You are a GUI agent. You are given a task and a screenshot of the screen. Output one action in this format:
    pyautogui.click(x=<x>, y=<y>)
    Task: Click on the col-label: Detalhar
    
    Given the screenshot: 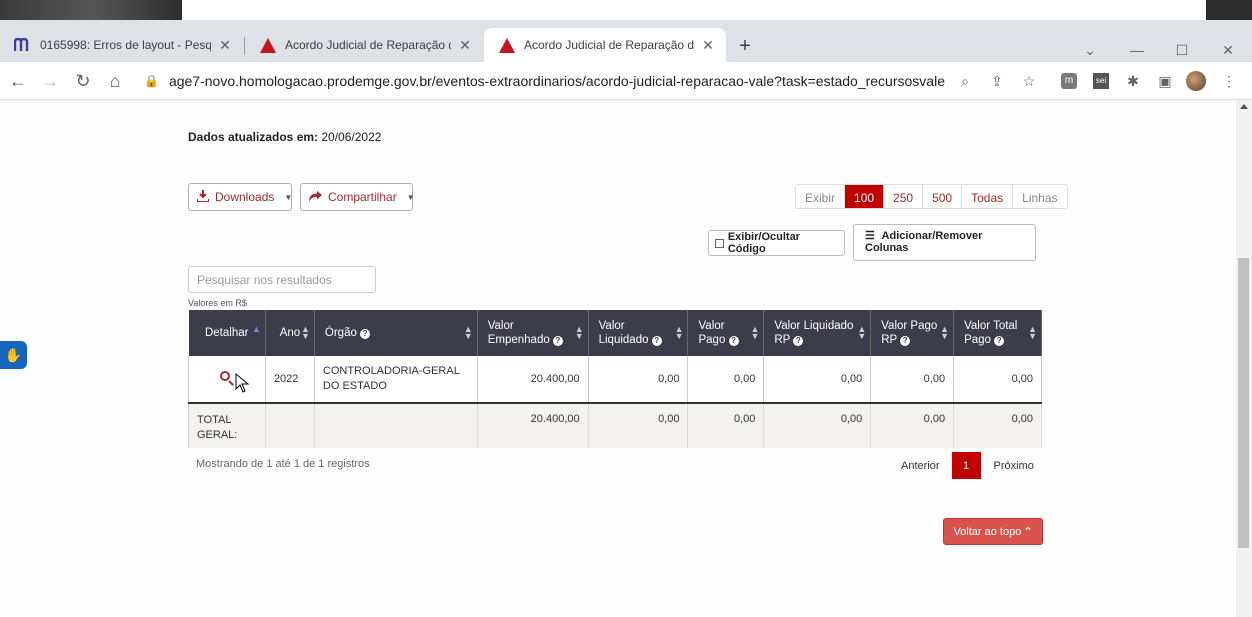 What is the action you would take?
    pyautogui.click(x=226, y=333)
    